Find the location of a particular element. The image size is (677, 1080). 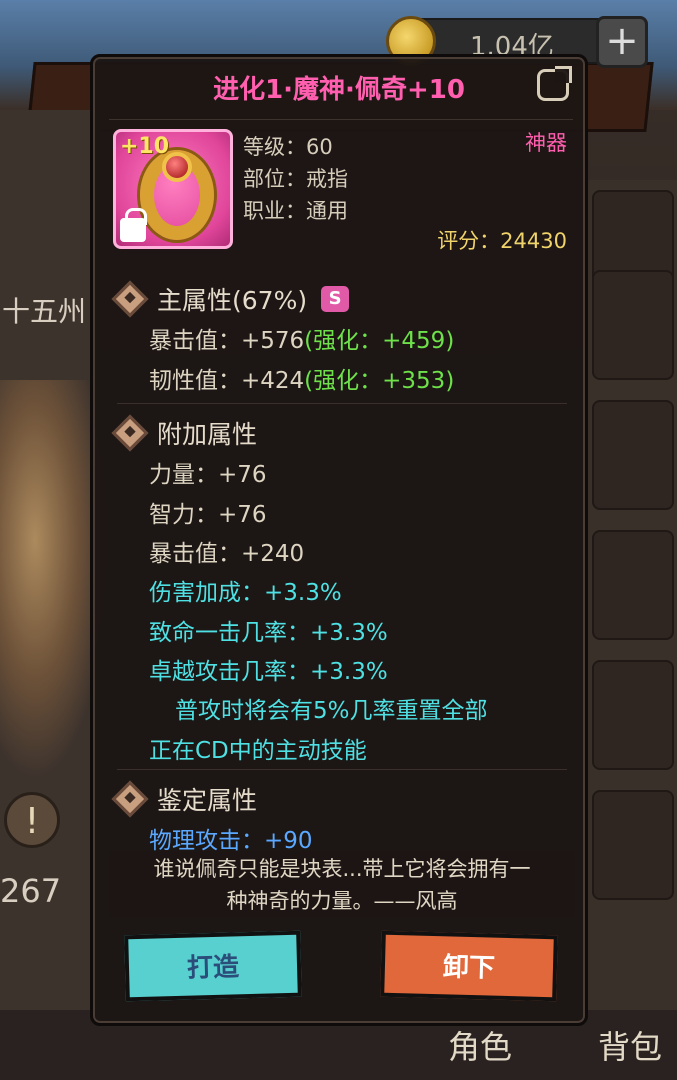

tab-character: 角色 is located at coordinates (480, 1045).